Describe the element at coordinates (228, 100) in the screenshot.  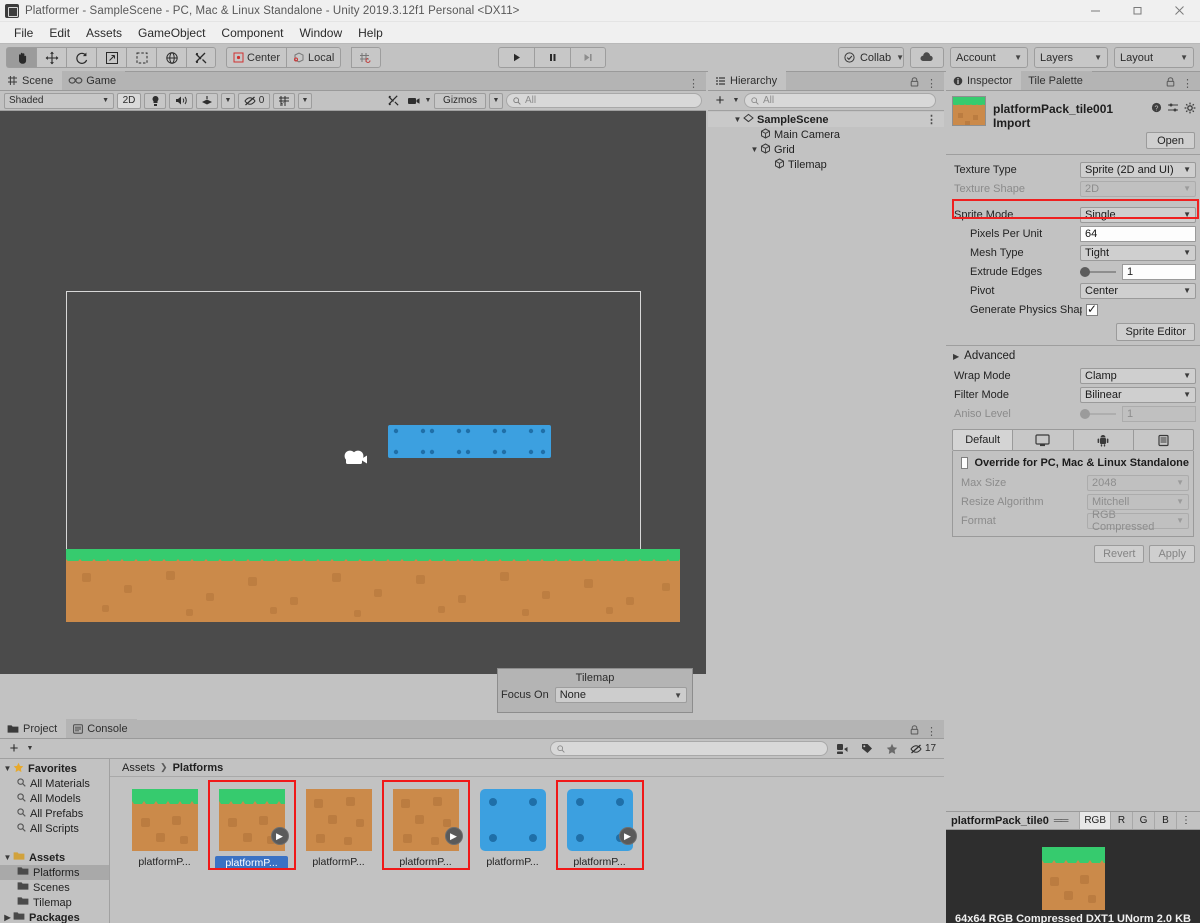
I see `fx-dropdown: ▼` at that location.